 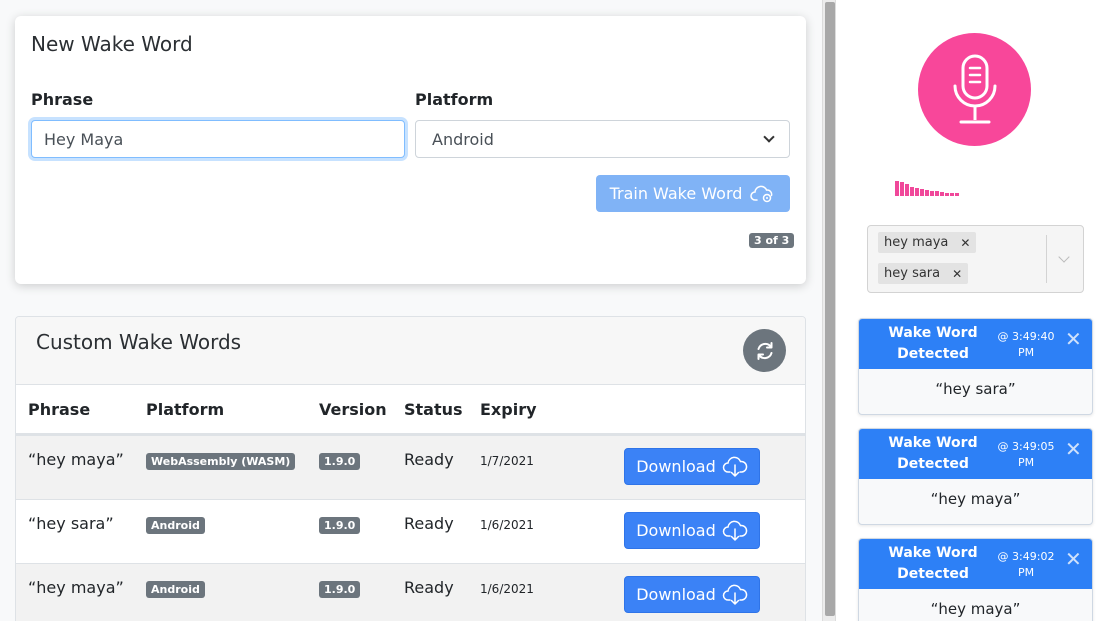 I want to click on toast-time: @ 3:49:02 PM, so click(x=1026, y=564).